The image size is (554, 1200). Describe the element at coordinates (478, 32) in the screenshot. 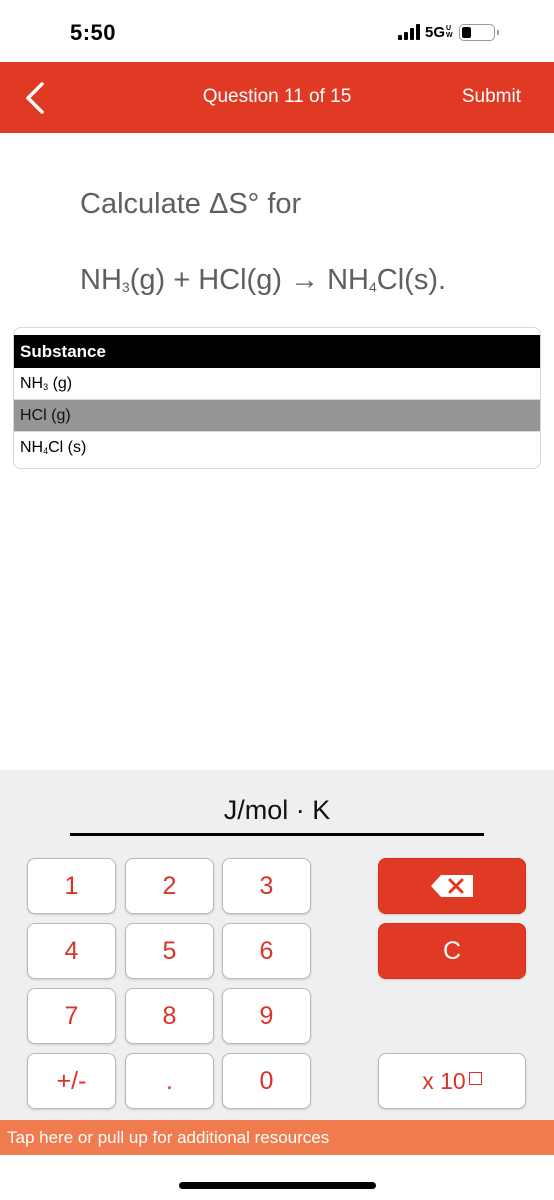

I see `battery-icon` at that location.